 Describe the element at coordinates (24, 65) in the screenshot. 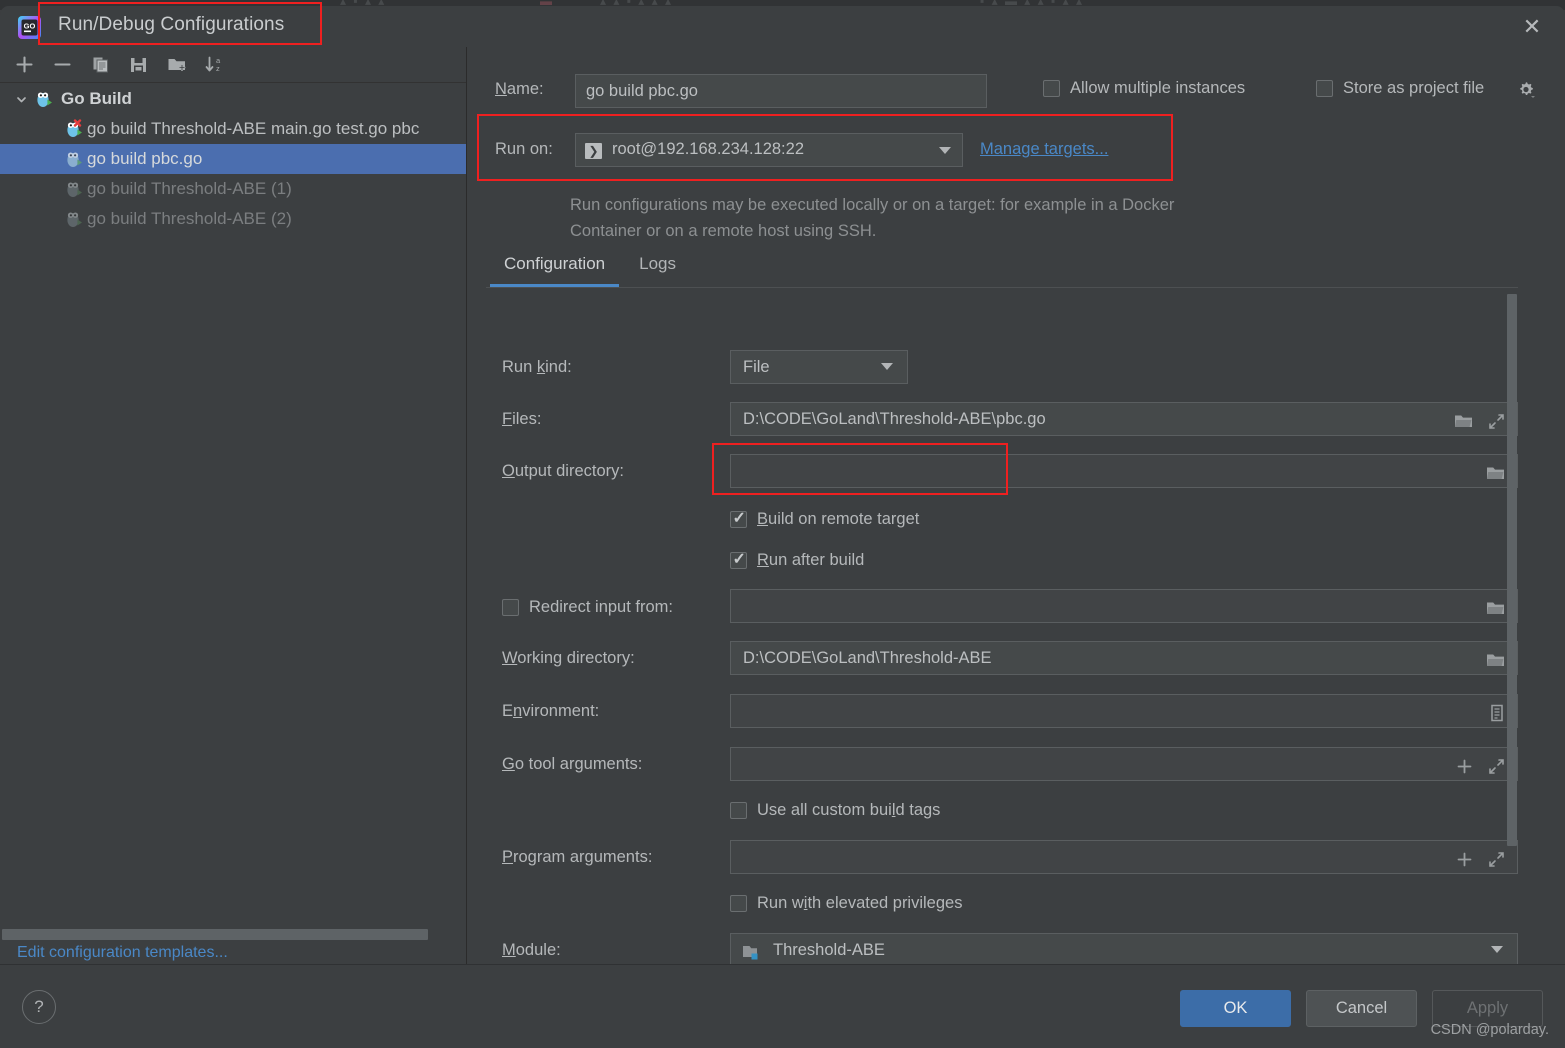

I see `add-configuration-button` at that location.